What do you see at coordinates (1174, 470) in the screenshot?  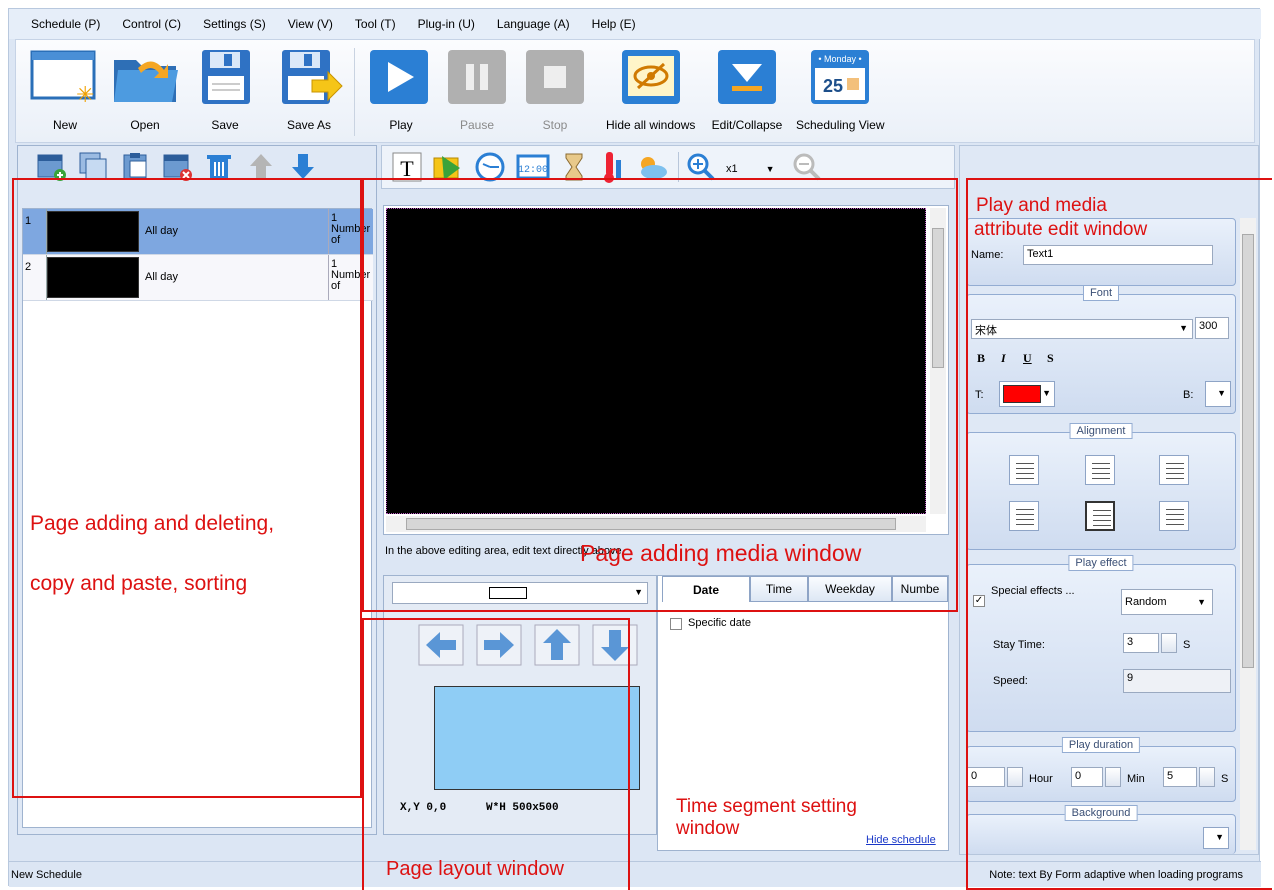 I see `align-top-right-button` at bounding box center [1174, 470].